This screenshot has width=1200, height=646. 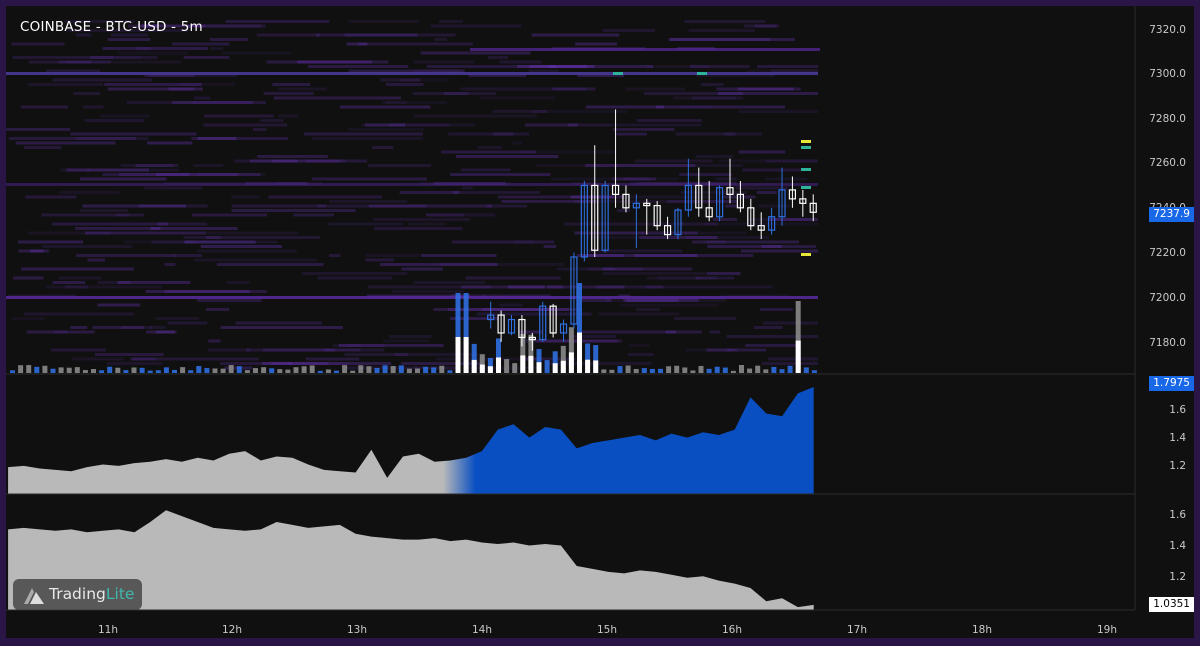 I want to click on area-fill, so click(x=411, y=440).